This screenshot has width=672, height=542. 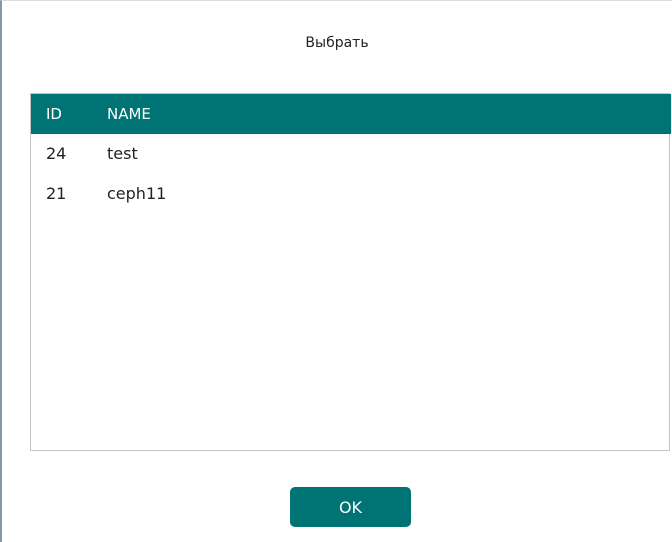 I want to click on row-name-cell: ceph11, so click(x=137, y=193).